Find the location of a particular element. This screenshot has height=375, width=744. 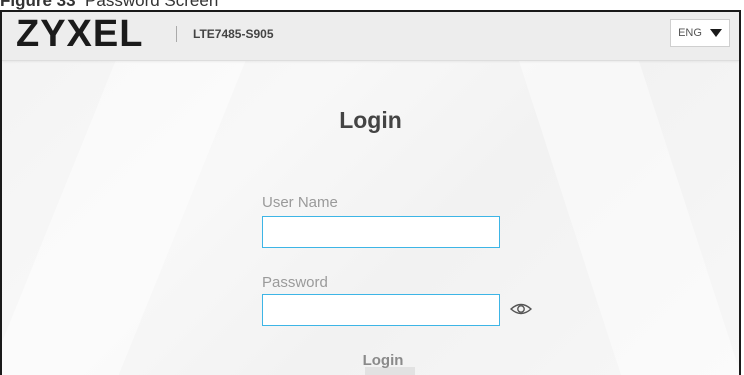

password-input is located at coordinates (381, 310).